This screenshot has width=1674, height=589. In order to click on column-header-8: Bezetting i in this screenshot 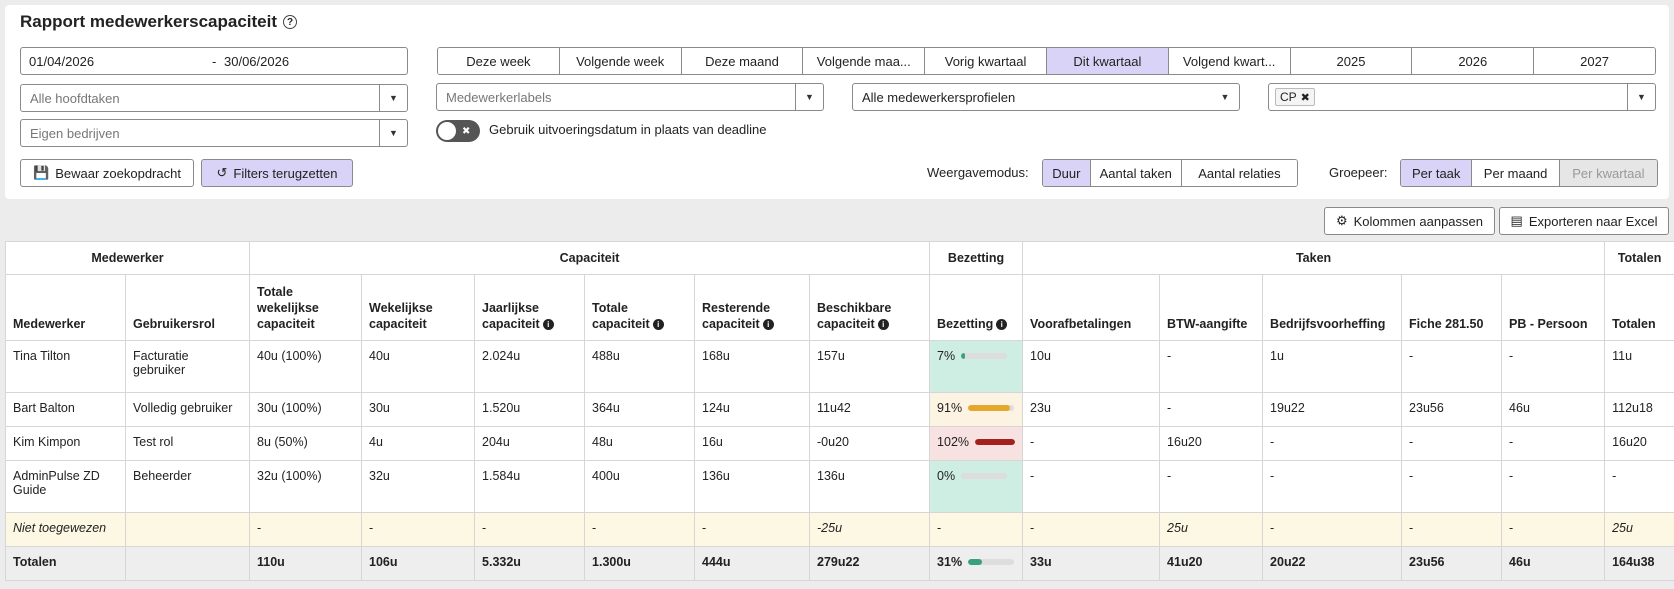, I will do `click(976, 307)`.